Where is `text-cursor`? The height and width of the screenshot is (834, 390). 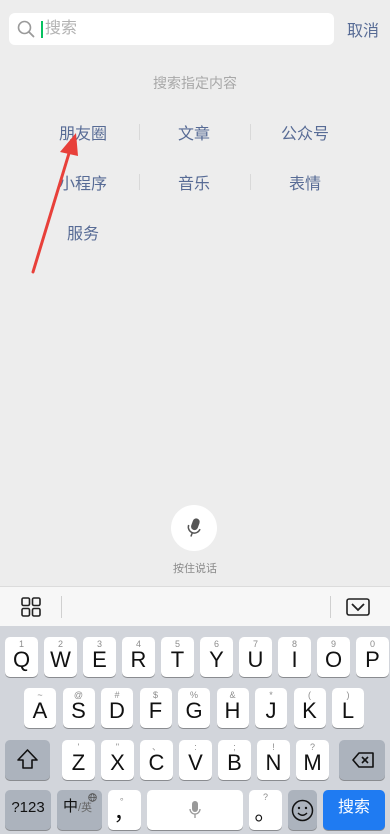
text-cursor is located at coordinates (42, 29).